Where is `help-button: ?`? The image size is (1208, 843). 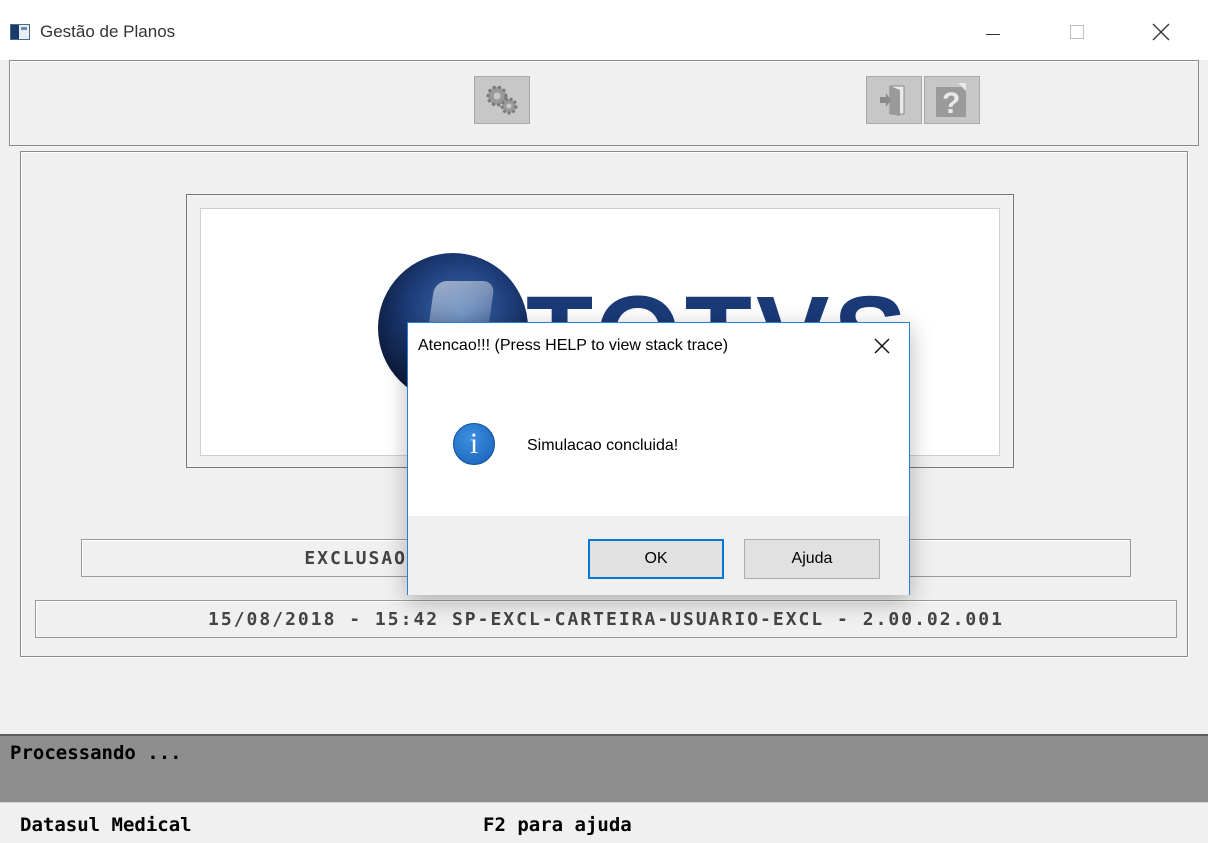 help-button: ? is located at coordinates (952, 100).